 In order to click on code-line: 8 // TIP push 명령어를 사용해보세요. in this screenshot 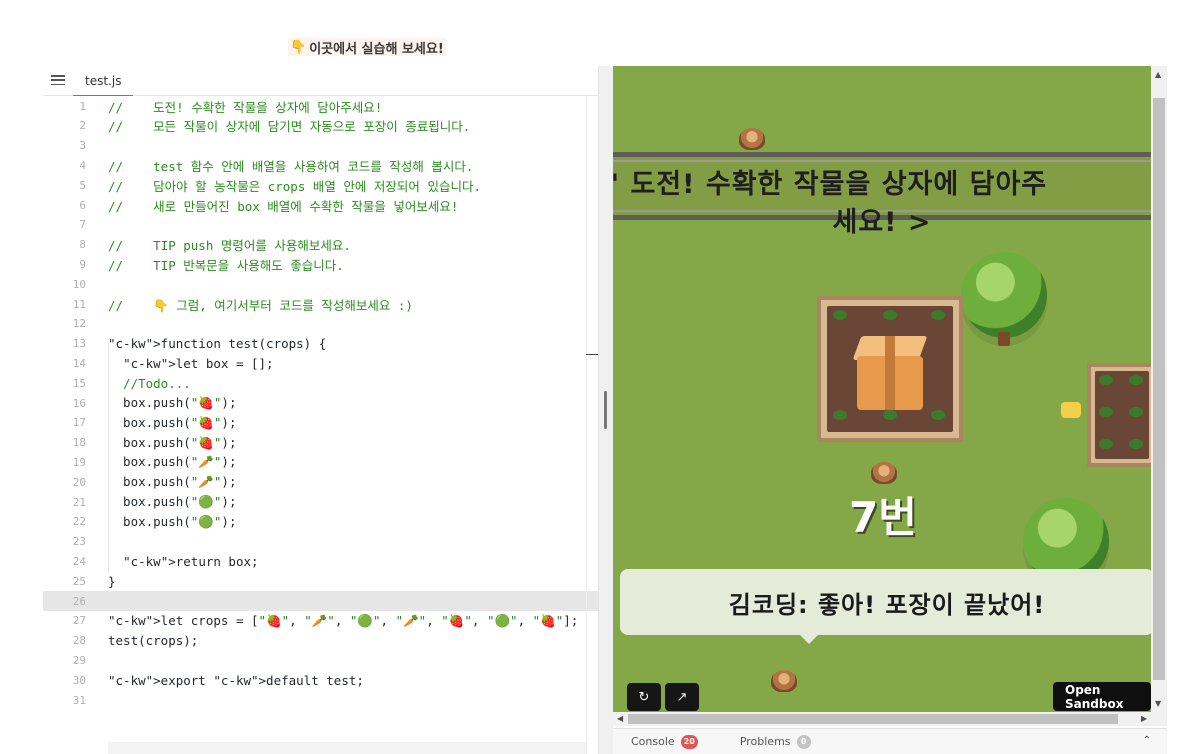, I will do `click(320, 245)`.